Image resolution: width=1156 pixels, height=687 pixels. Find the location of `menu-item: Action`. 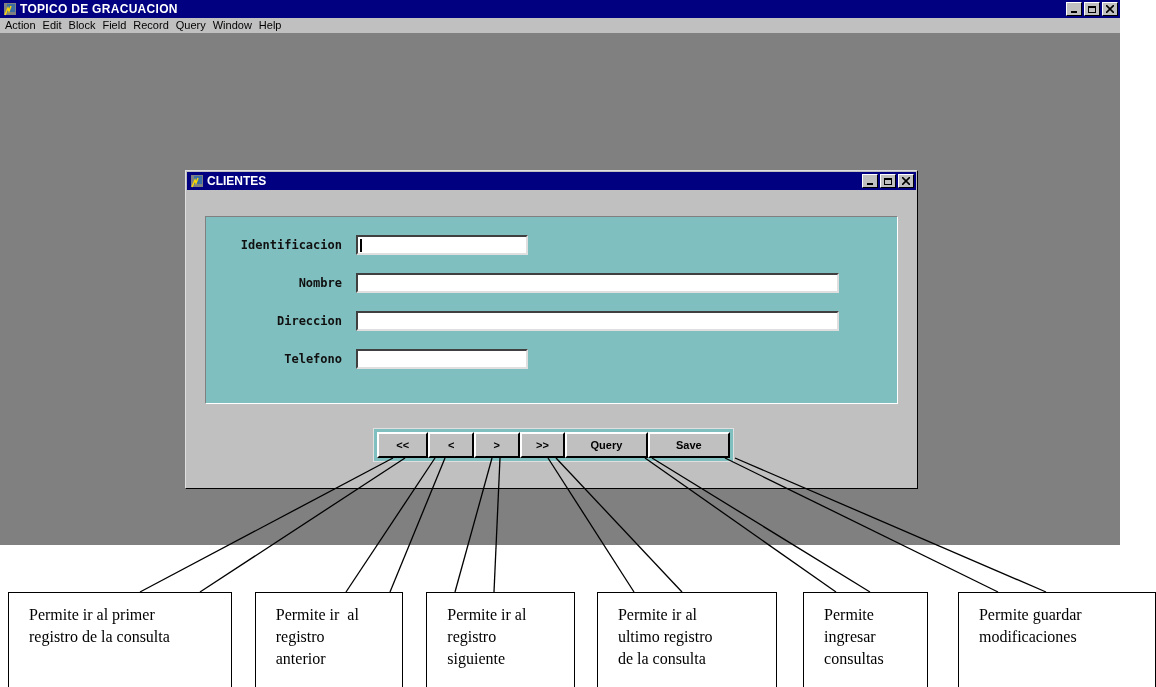

menu-item: Action is located at coordinates (20, 25).